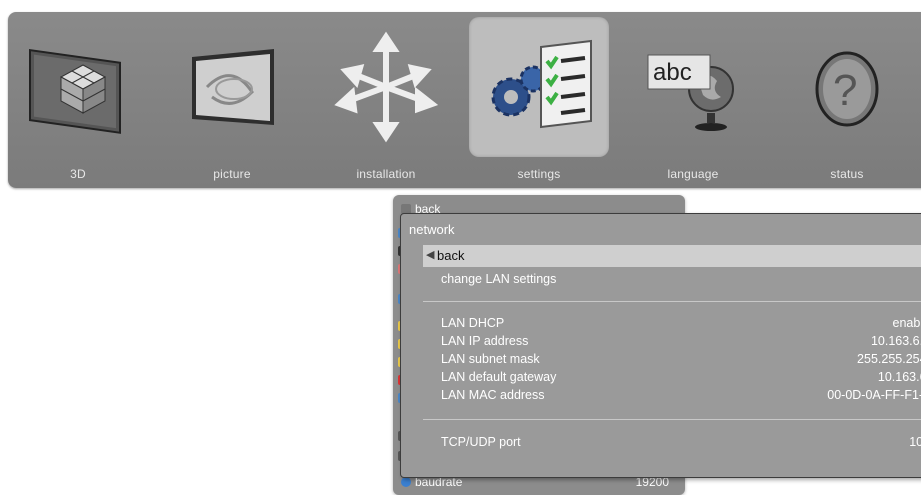 The width and height of the screenshot is (921, 495). Describe the element at coordinates (681, 281) in the screenshot. I see `change-lan-settings-item: change LAN settings ›` at that location.